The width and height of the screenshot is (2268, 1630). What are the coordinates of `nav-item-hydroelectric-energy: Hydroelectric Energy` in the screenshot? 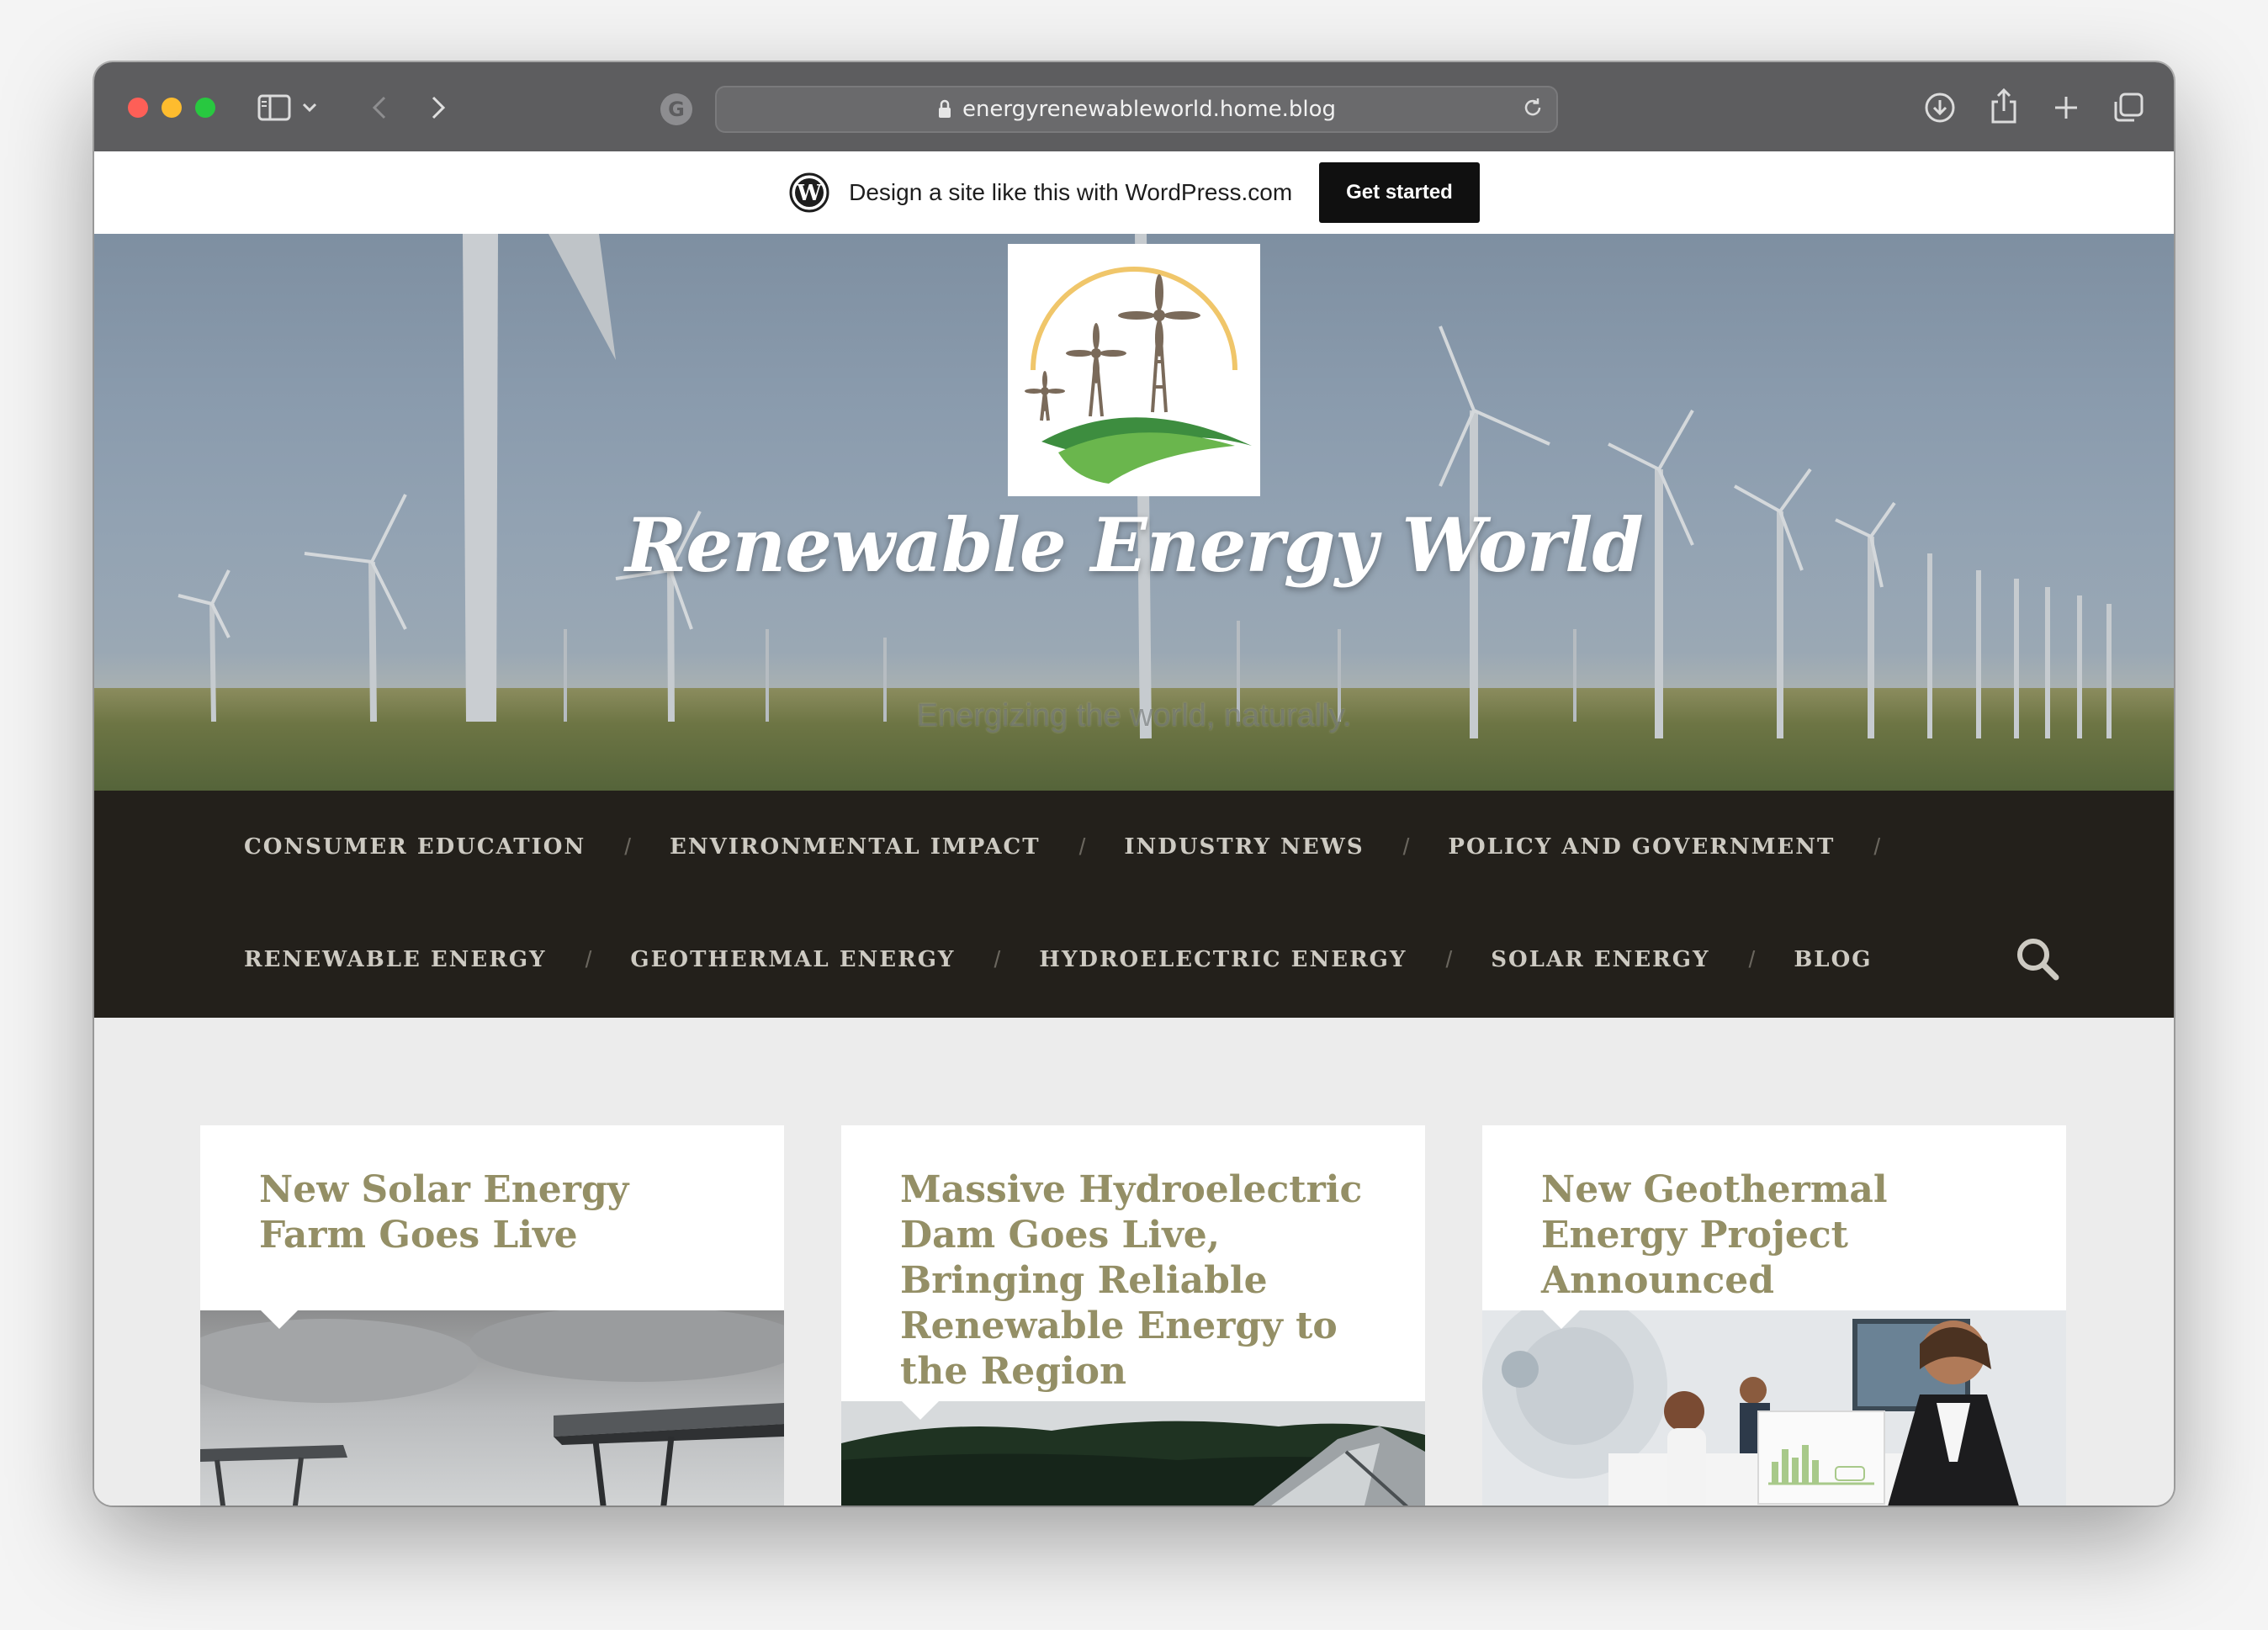 It's located at (1223, 960).